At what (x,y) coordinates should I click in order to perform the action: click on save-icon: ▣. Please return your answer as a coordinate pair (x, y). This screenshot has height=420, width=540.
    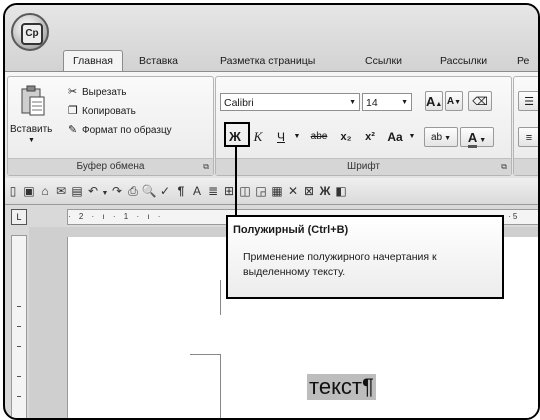
    Looking at the image, I should click on (29, 191).